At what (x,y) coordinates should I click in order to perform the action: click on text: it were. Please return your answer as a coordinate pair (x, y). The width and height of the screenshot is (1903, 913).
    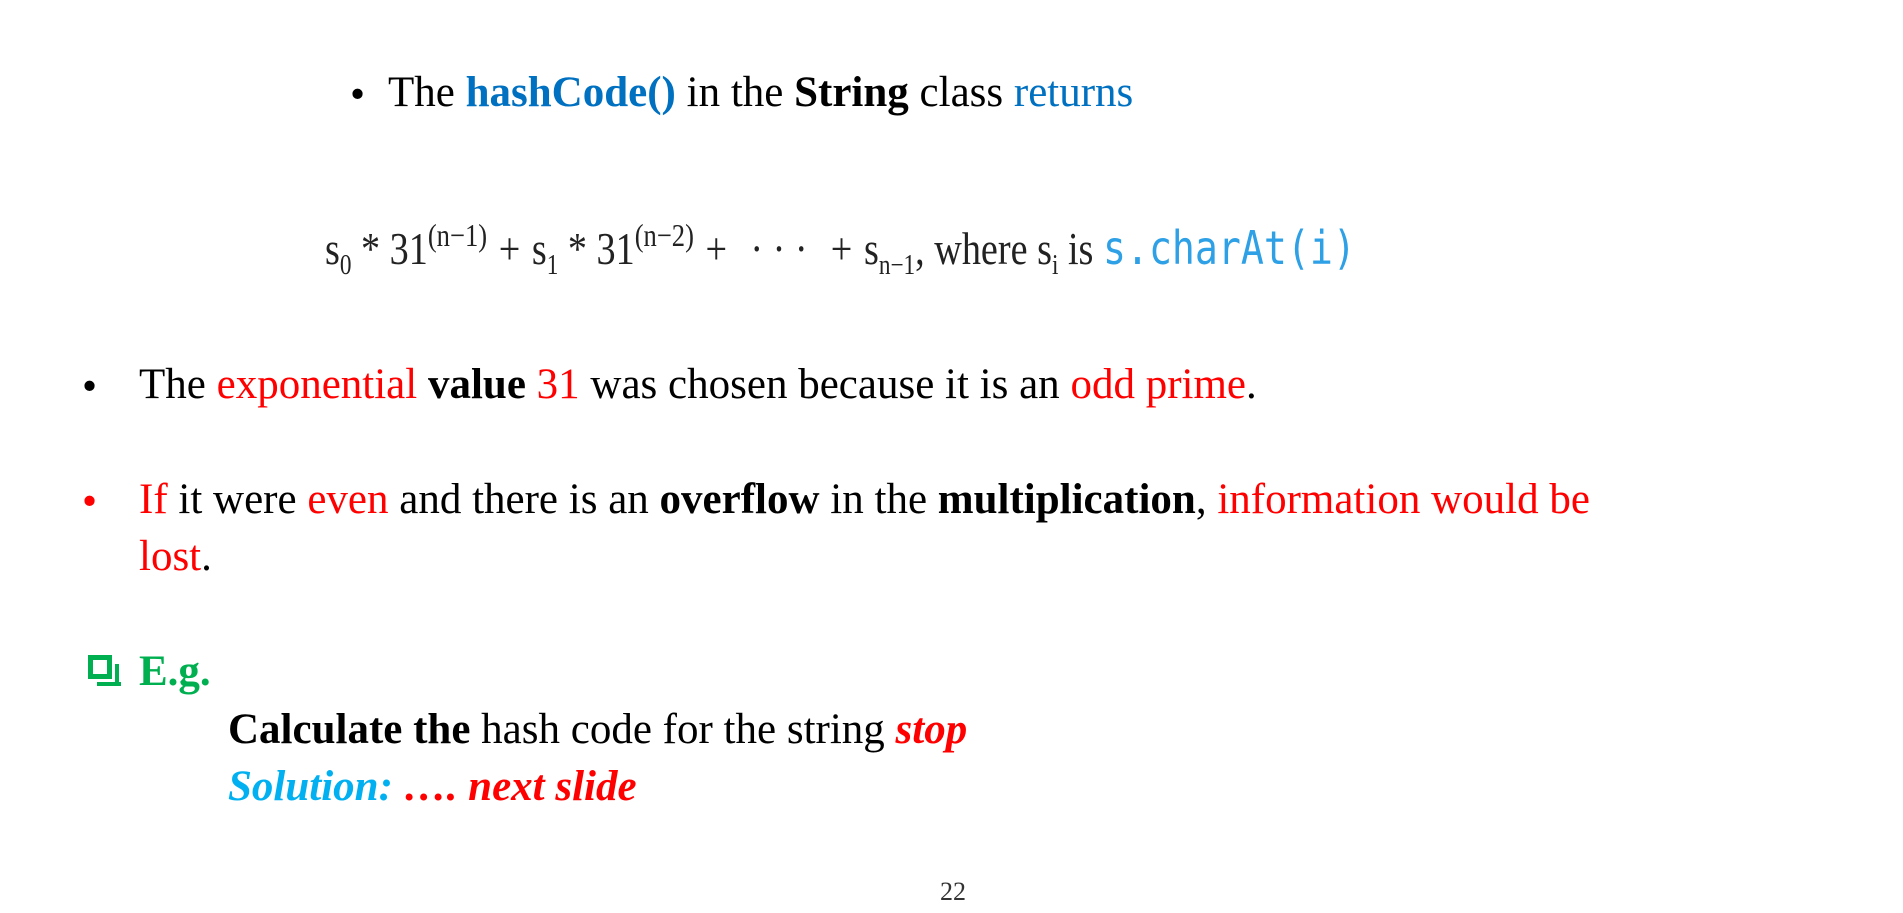
    Looking at the image, I should click on (237, 499).